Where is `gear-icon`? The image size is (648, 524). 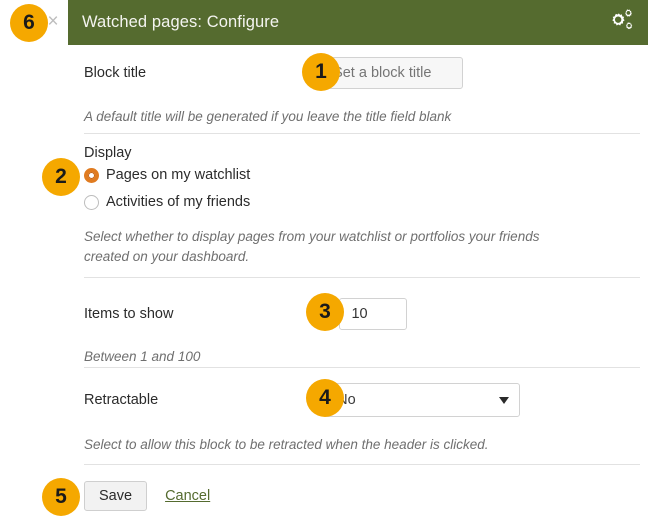 gear-icon is located at coordinates (619, 22).